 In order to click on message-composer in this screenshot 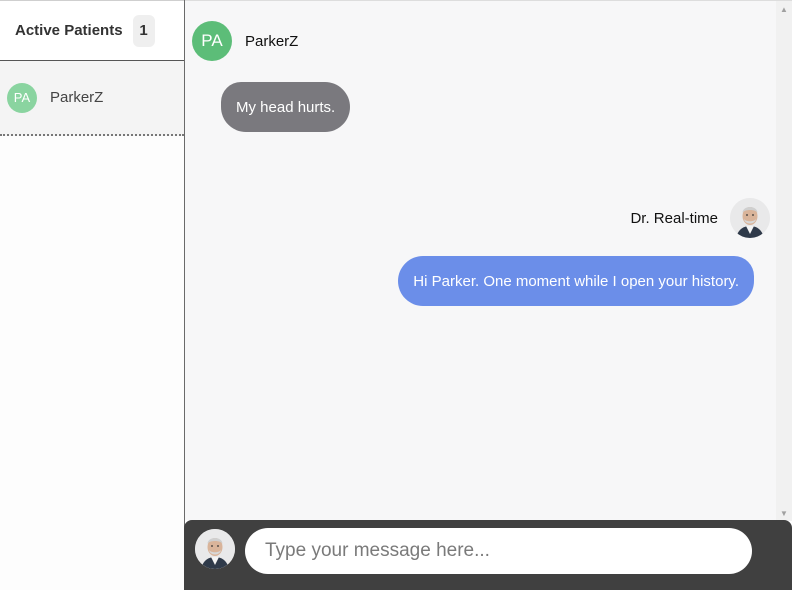, I will do `click(488, 555)`.